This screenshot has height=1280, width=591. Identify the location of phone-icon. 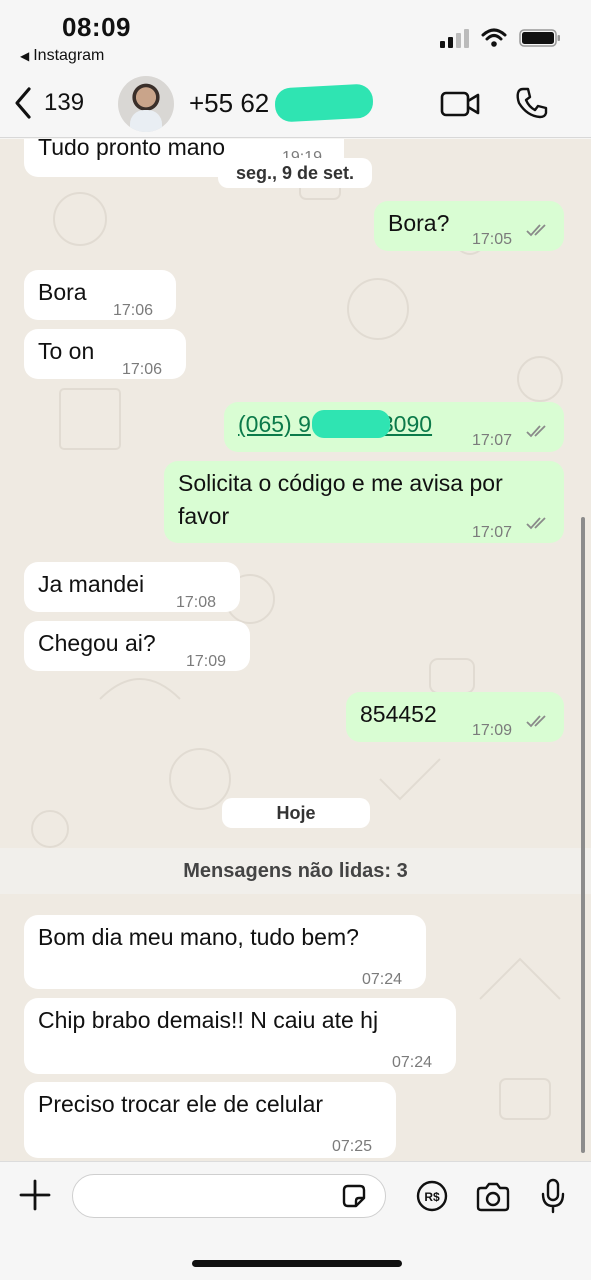
(532, 103).